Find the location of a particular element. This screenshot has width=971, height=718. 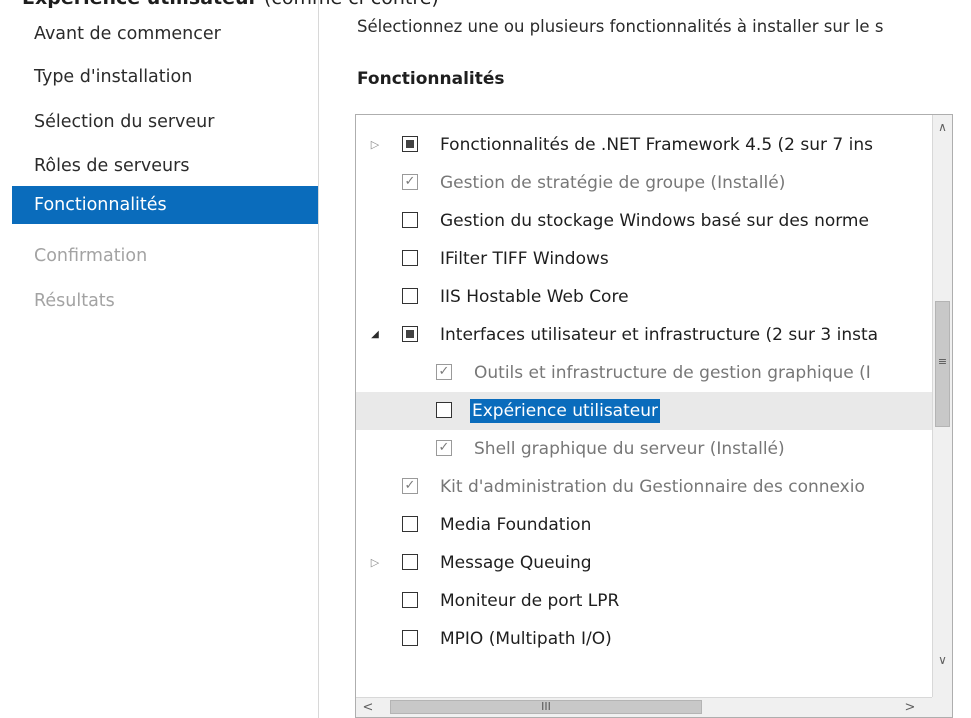

scroll-up-button: ∧ is located at coordinates (942, 127).